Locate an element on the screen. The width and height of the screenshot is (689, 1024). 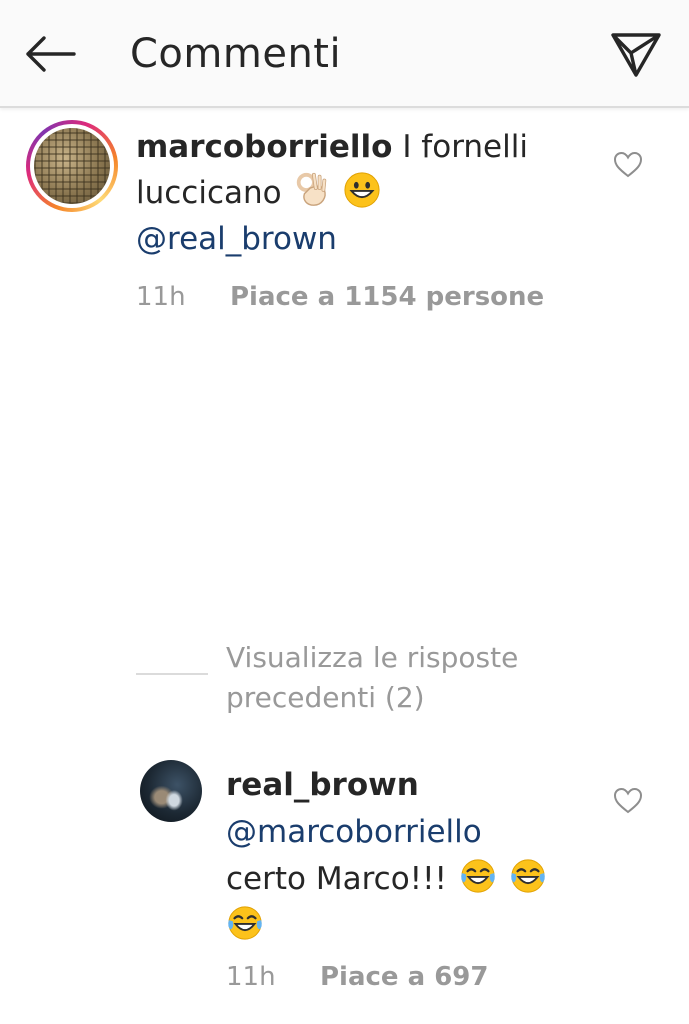
ok-hand-emoji-icon is located at coordinates (312, 189).